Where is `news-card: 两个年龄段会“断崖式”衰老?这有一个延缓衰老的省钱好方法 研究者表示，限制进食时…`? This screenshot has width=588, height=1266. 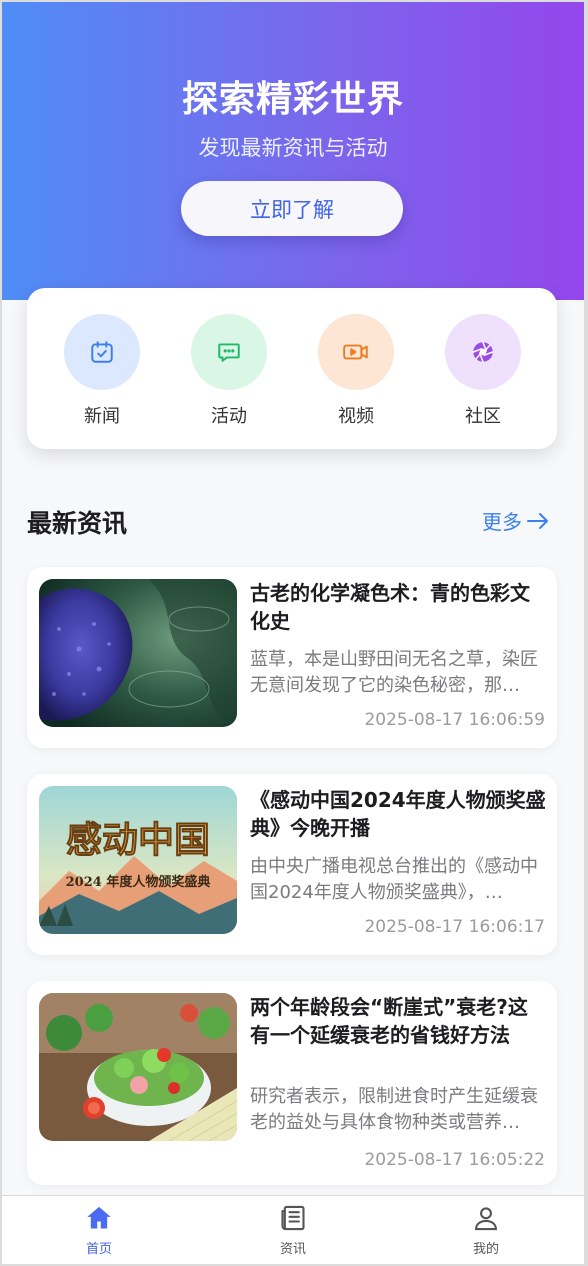
news-card: 两个年龄段会“断崖式”衰老?这有一个延缓衰老的省钱好方法 研究者表示，限制进食时… is located at coordinates (292, 1083).